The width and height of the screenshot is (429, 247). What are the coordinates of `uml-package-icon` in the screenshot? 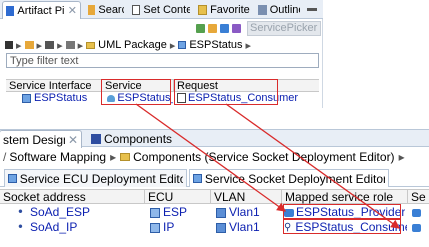 It's located at (91, 45).